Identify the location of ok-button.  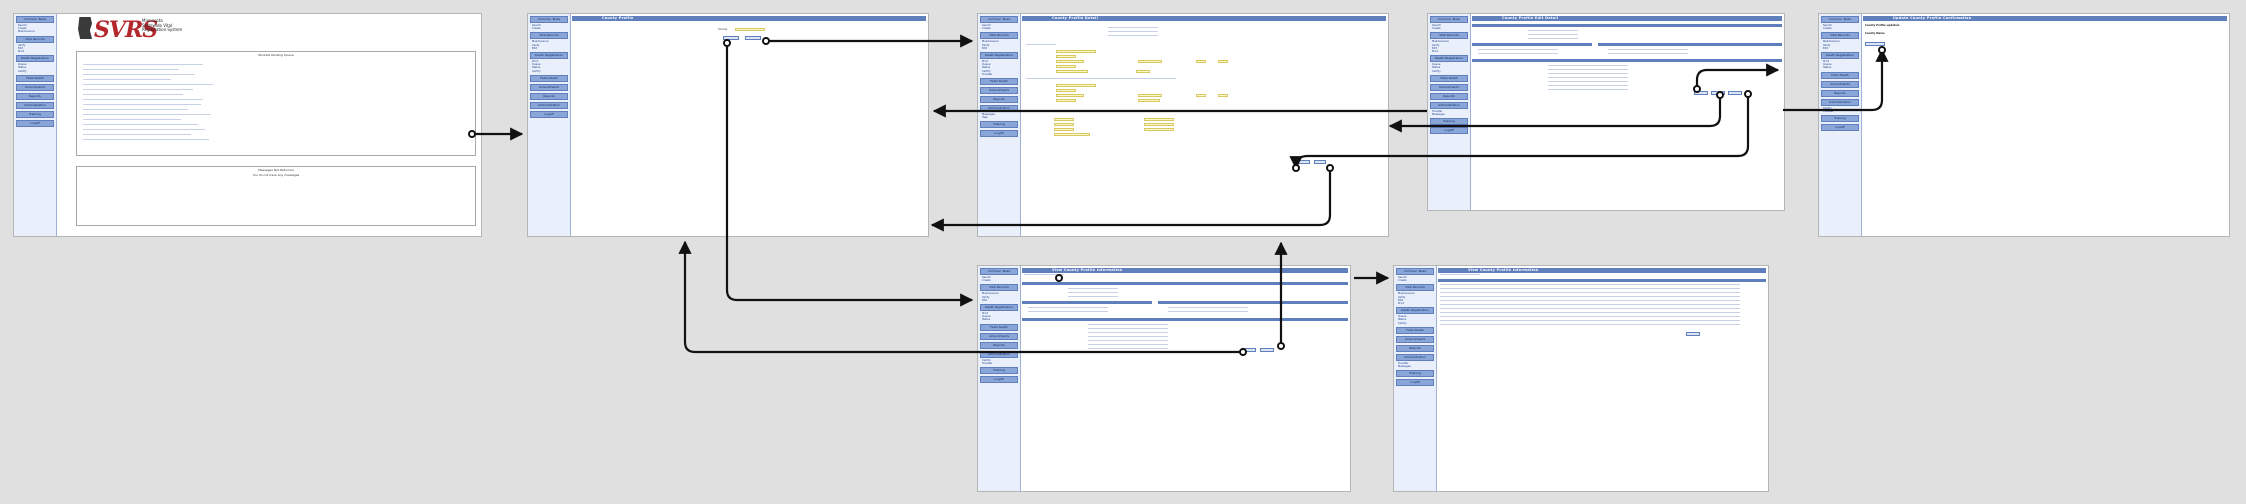
(1875, 44).